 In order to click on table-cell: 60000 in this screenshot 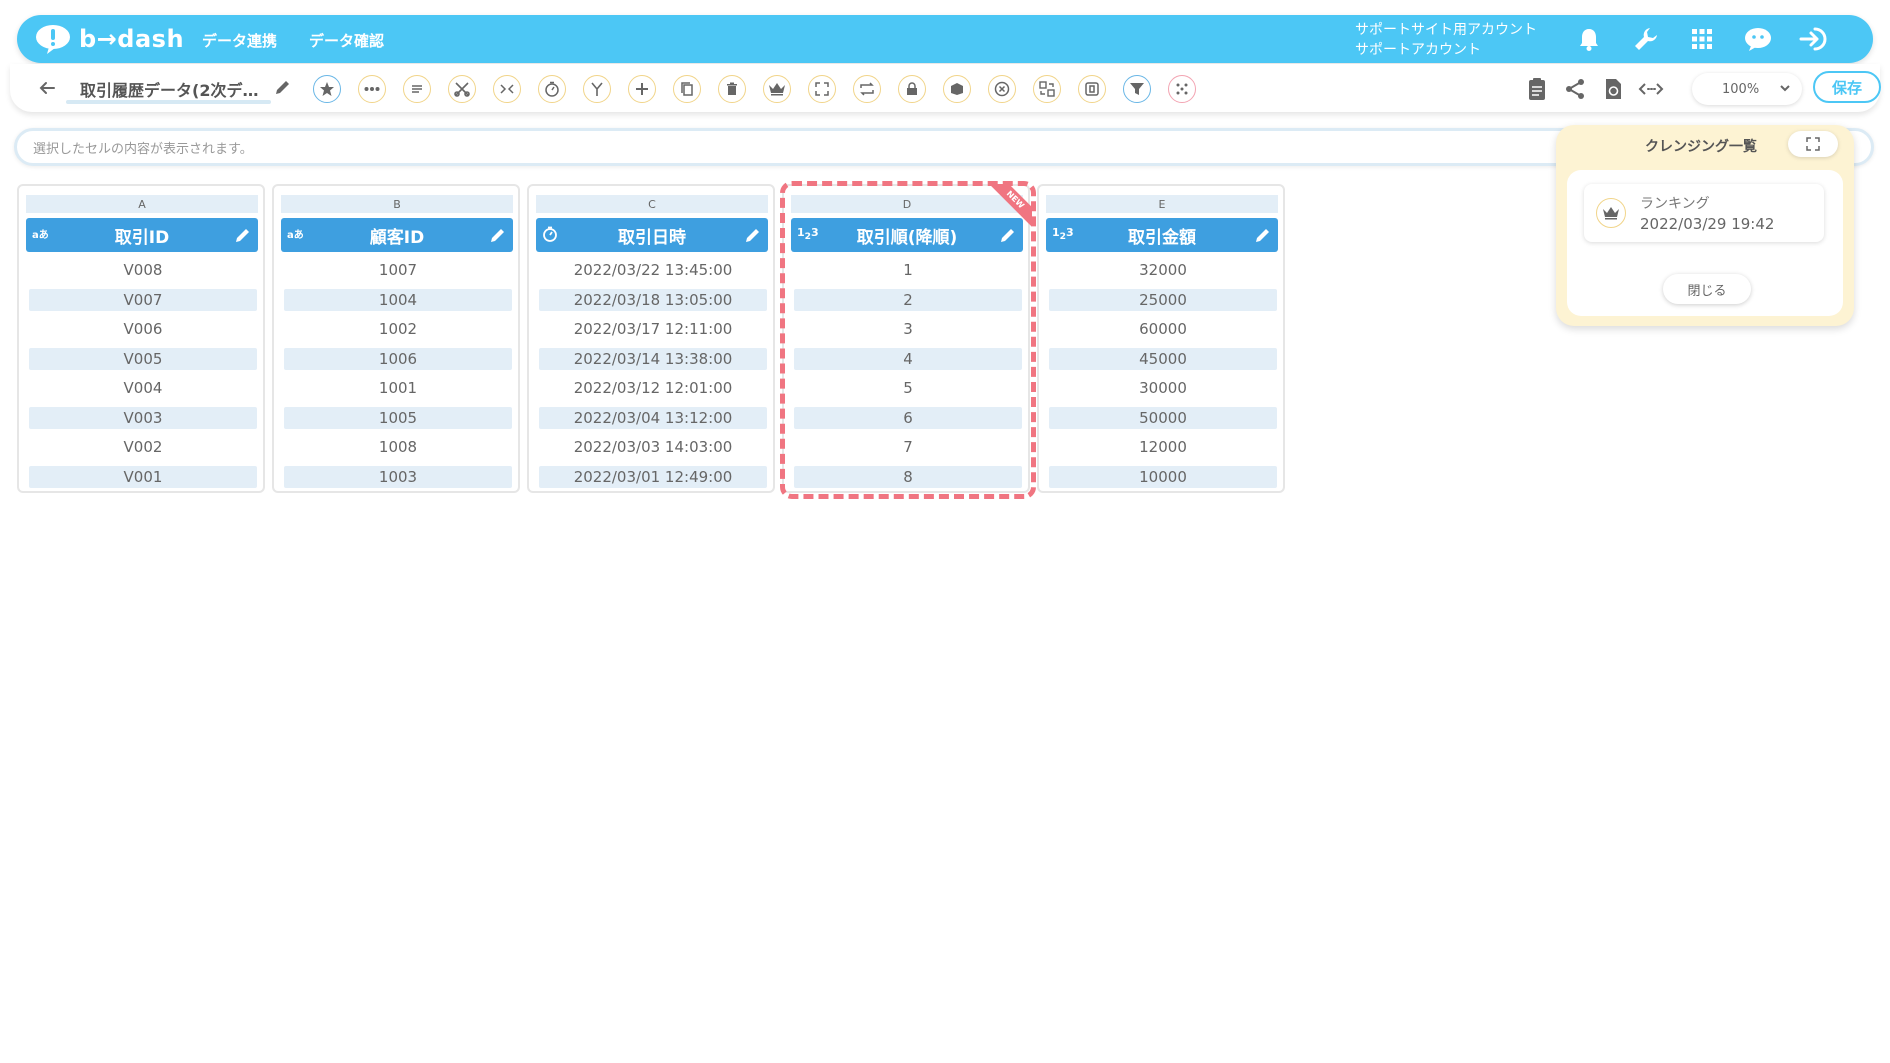, I will do `click(1163, 329)`.